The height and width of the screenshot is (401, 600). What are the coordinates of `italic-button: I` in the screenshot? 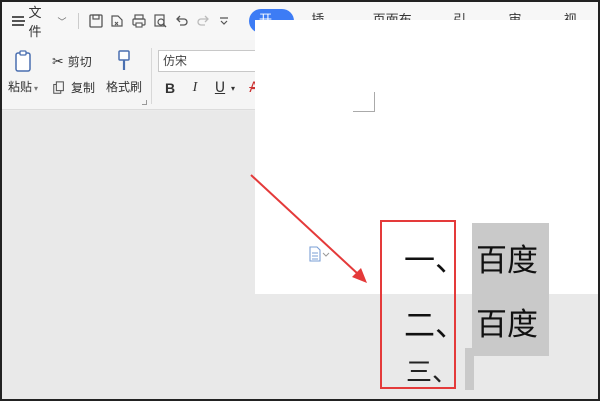 It's located at (195, 88).